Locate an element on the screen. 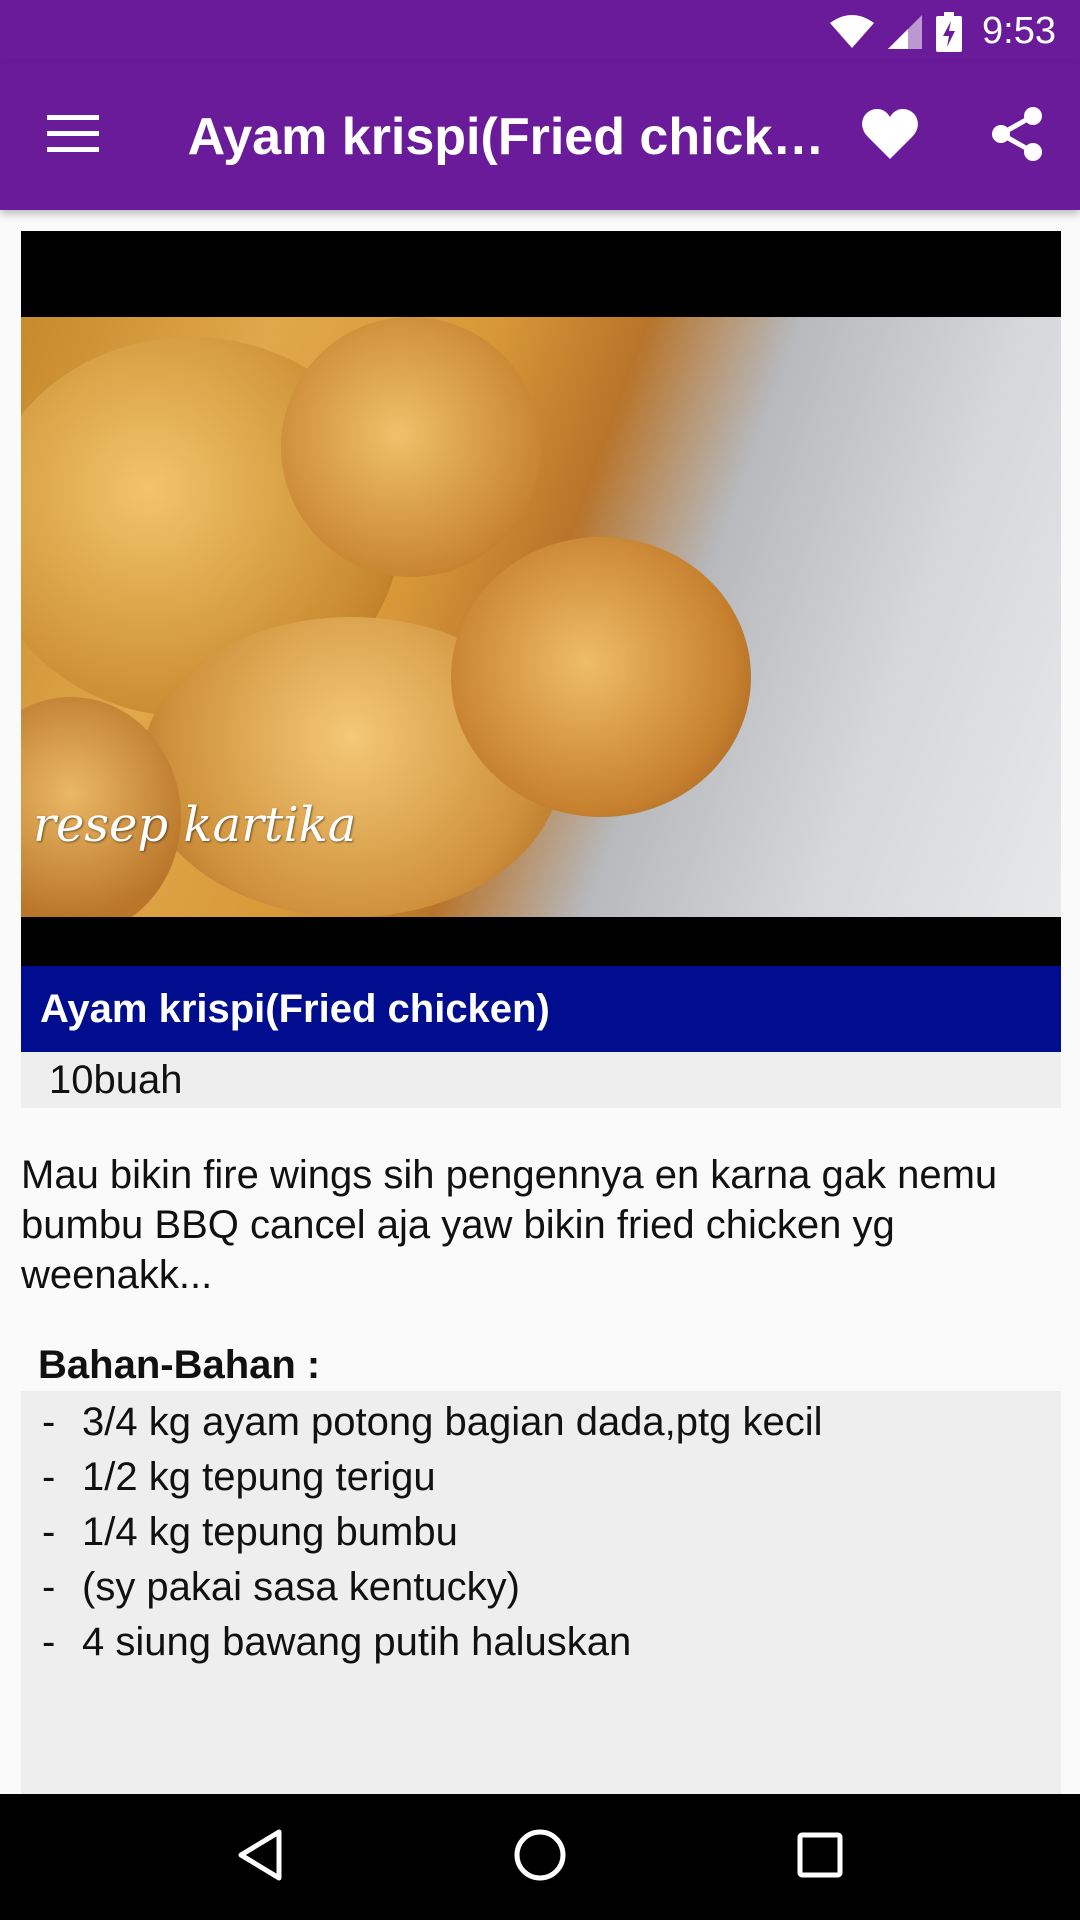 The height and width of the screenshot is (1920, 1080). ingredient-text: 3/4 kg ayam potong bagian dada,ptg kecil is located at coordinates (452, 1422).